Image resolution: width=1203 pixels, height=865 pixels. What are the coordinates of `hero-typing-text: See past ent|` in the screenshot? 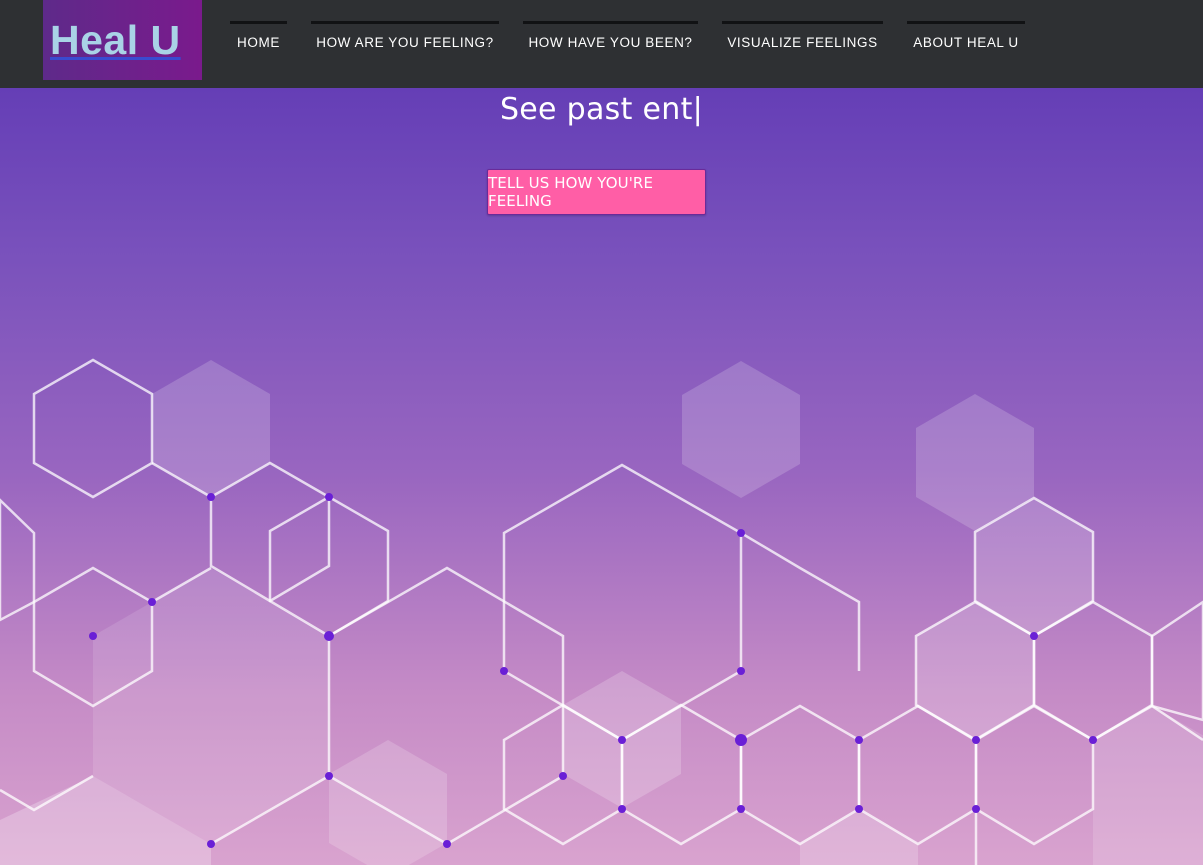 It's located at (601, 109).